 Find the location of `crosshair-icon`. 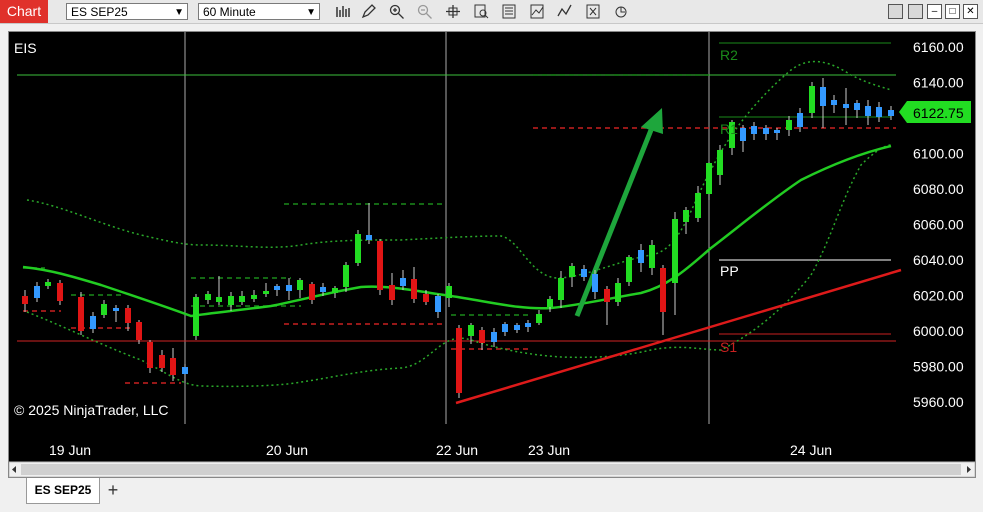

crosshair-icon is located at coordinates (453, 11).